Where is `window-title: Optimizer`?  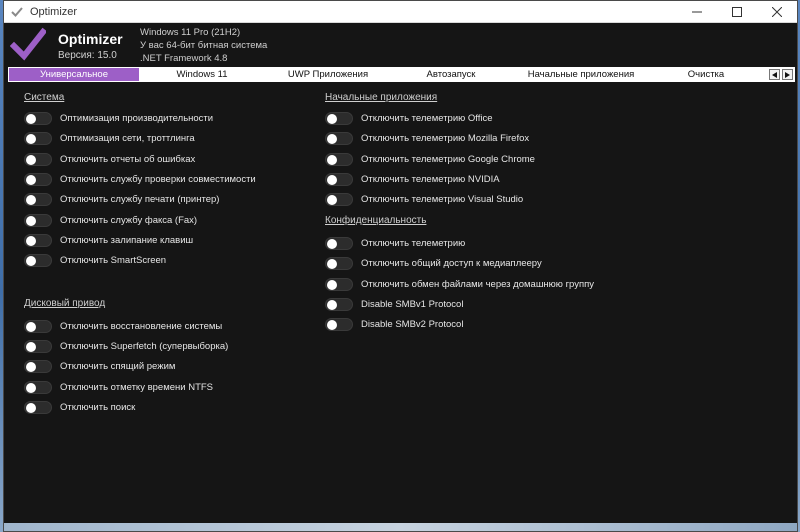 window-title: Optimizer is located at coordinates (54, 11).